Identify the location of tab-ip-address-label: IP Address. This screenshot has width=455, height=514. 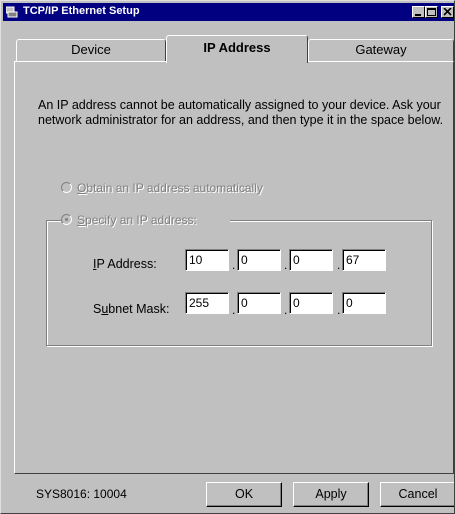
(237, 47).